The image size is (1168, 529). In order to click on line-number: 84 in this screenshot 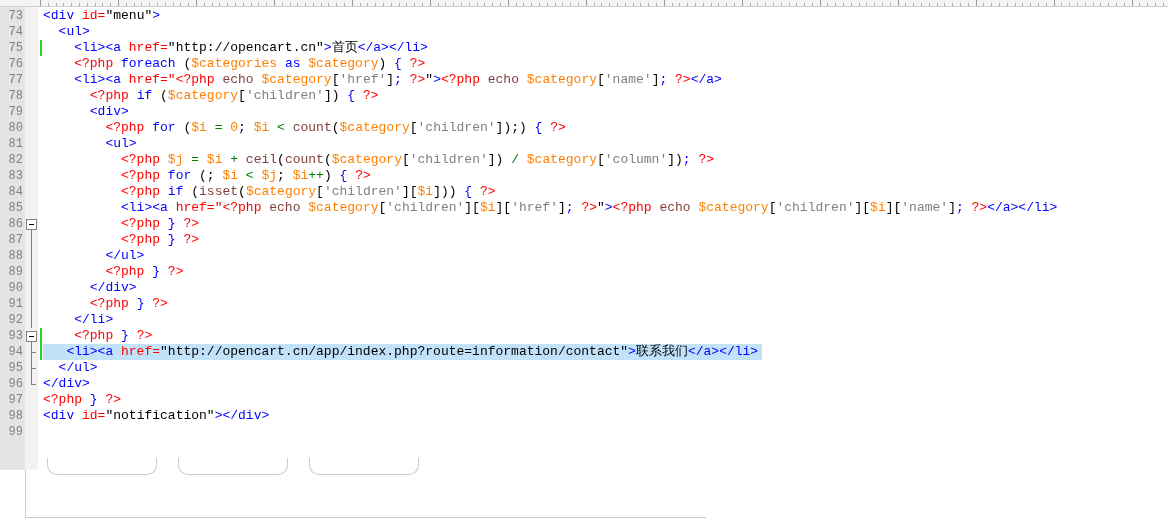, I will do `click(15, 192)`.